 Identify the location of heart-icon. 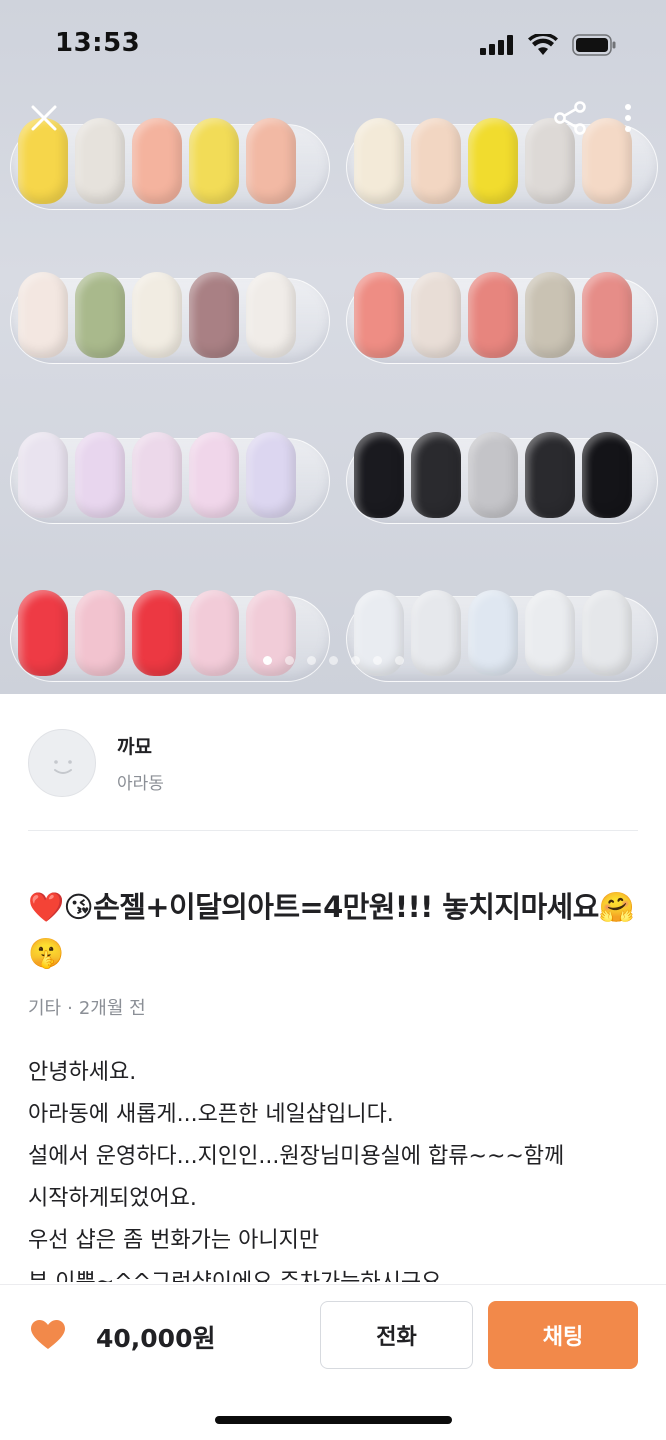
(48, 1335).